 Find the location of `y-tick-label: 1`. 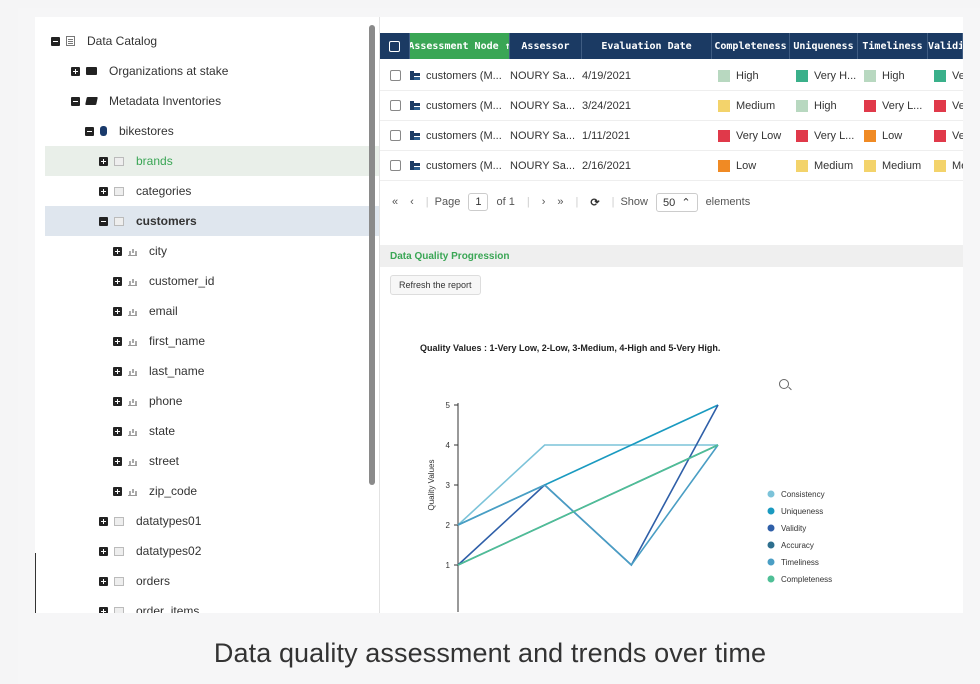

y-tick-label: 1 is located at coordinates (448, 565).